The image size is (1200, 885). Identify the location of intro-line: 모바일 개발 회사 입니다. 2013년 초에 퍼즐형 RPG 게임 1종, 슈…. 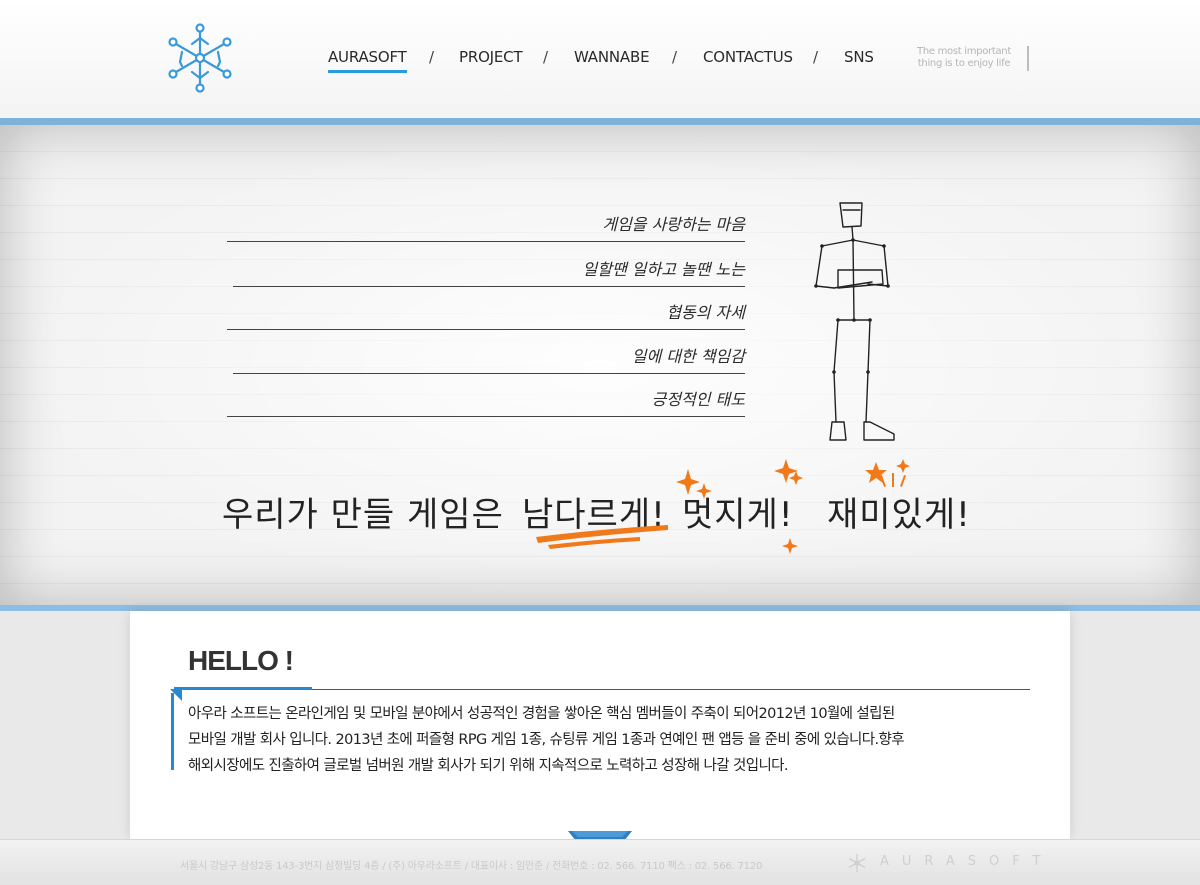
(546, 740).